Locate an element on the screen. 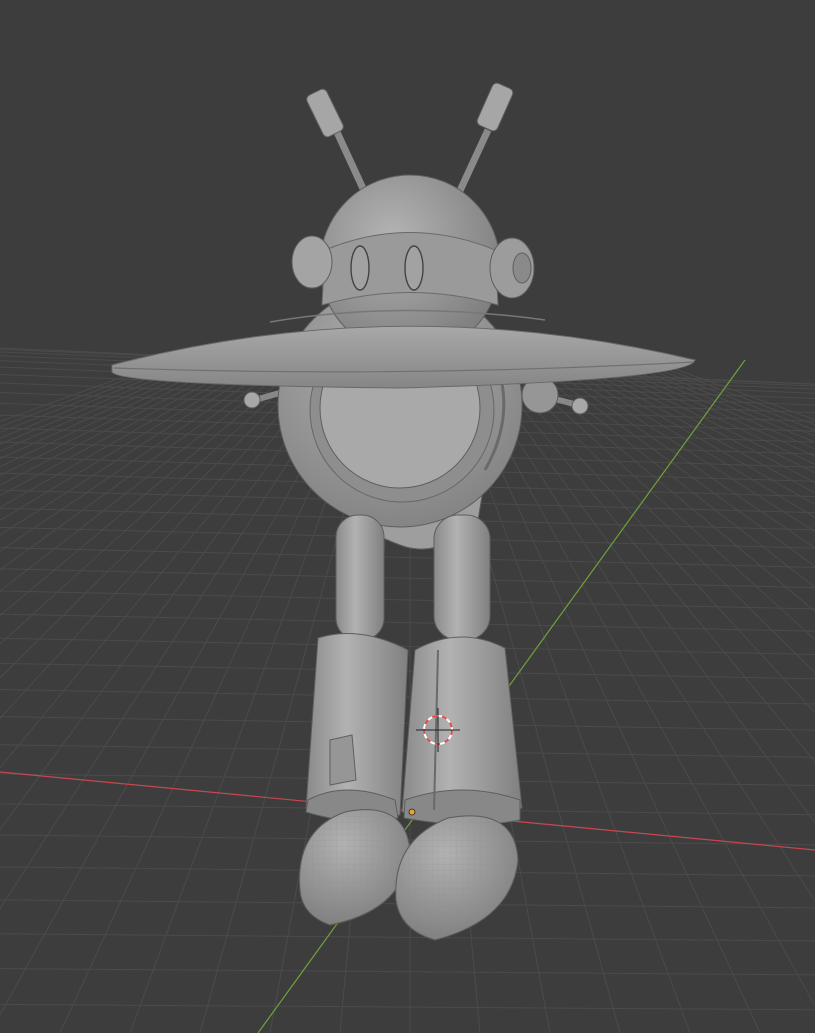 This screenshot has height=1033, width=815. eye-left is located at coordinates (360, 268).